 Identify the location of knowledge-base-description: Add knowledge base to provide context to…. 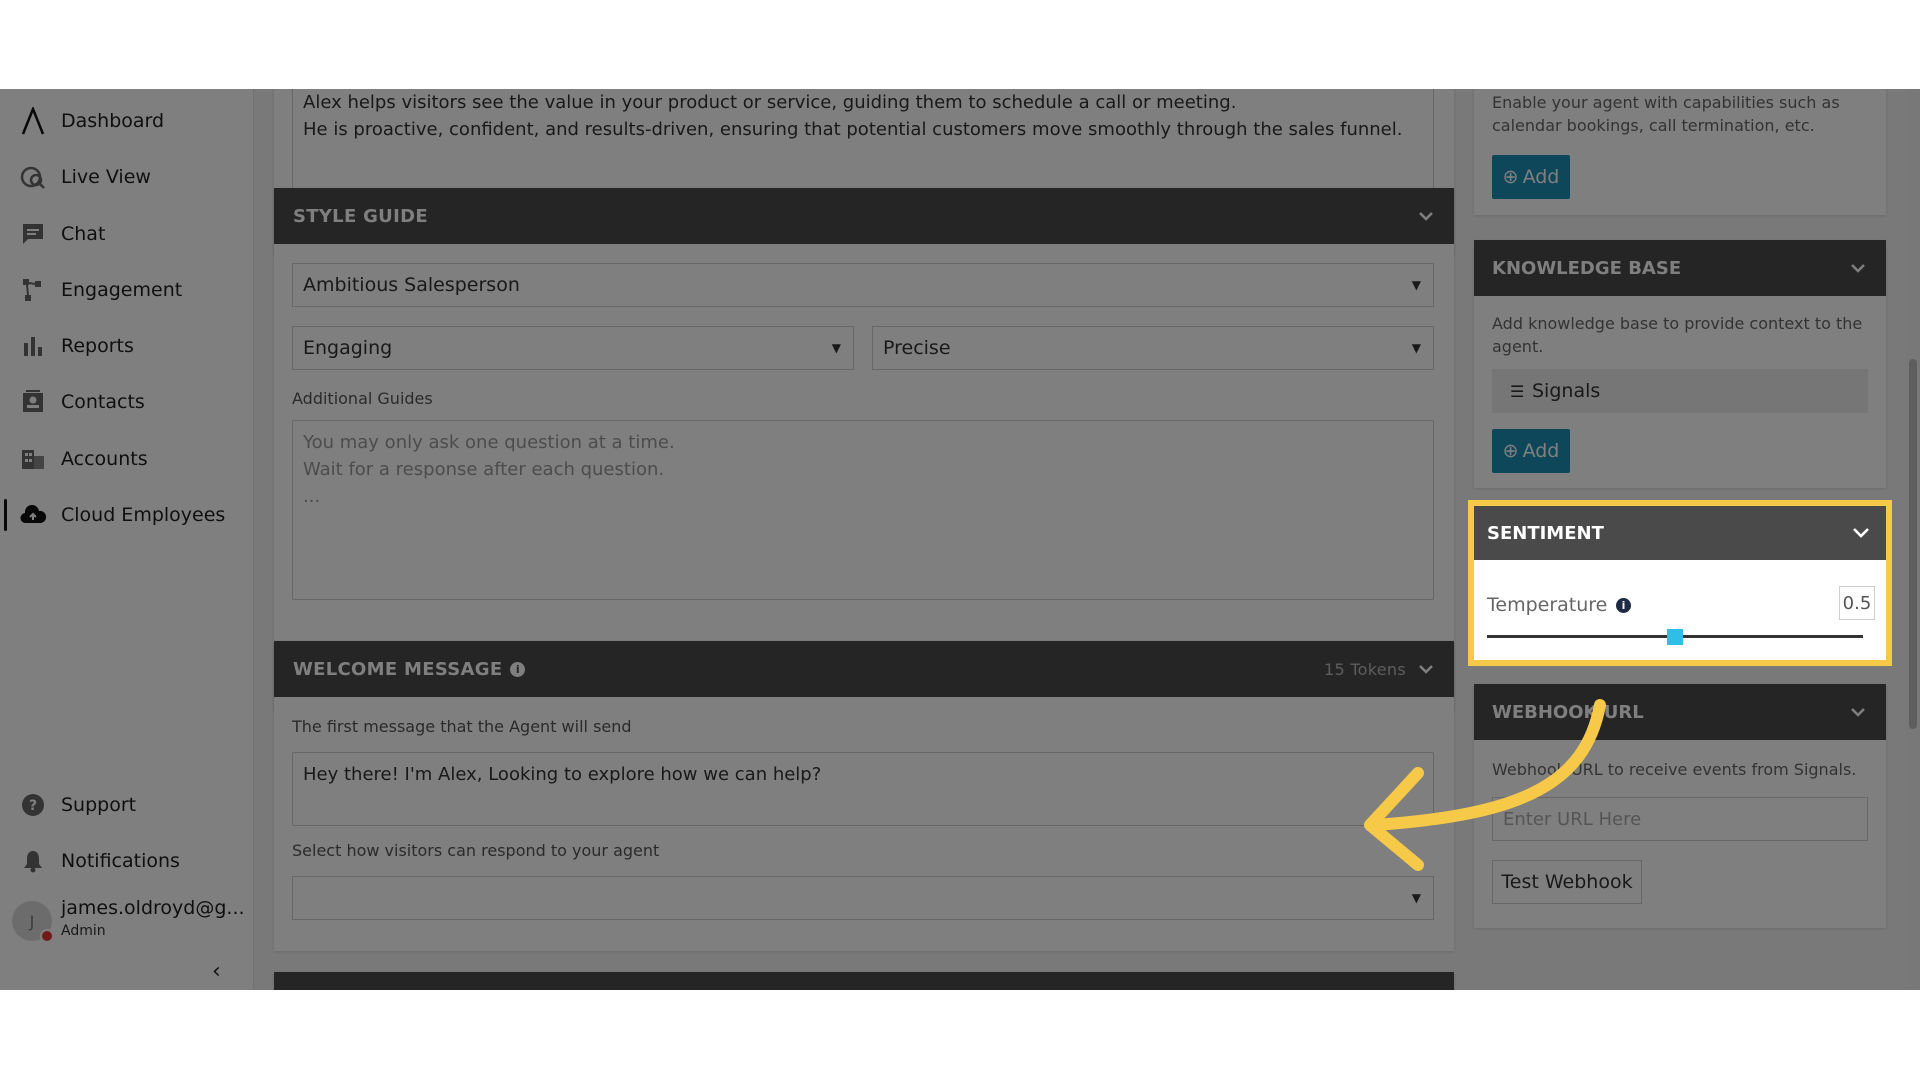
(1677, 335).